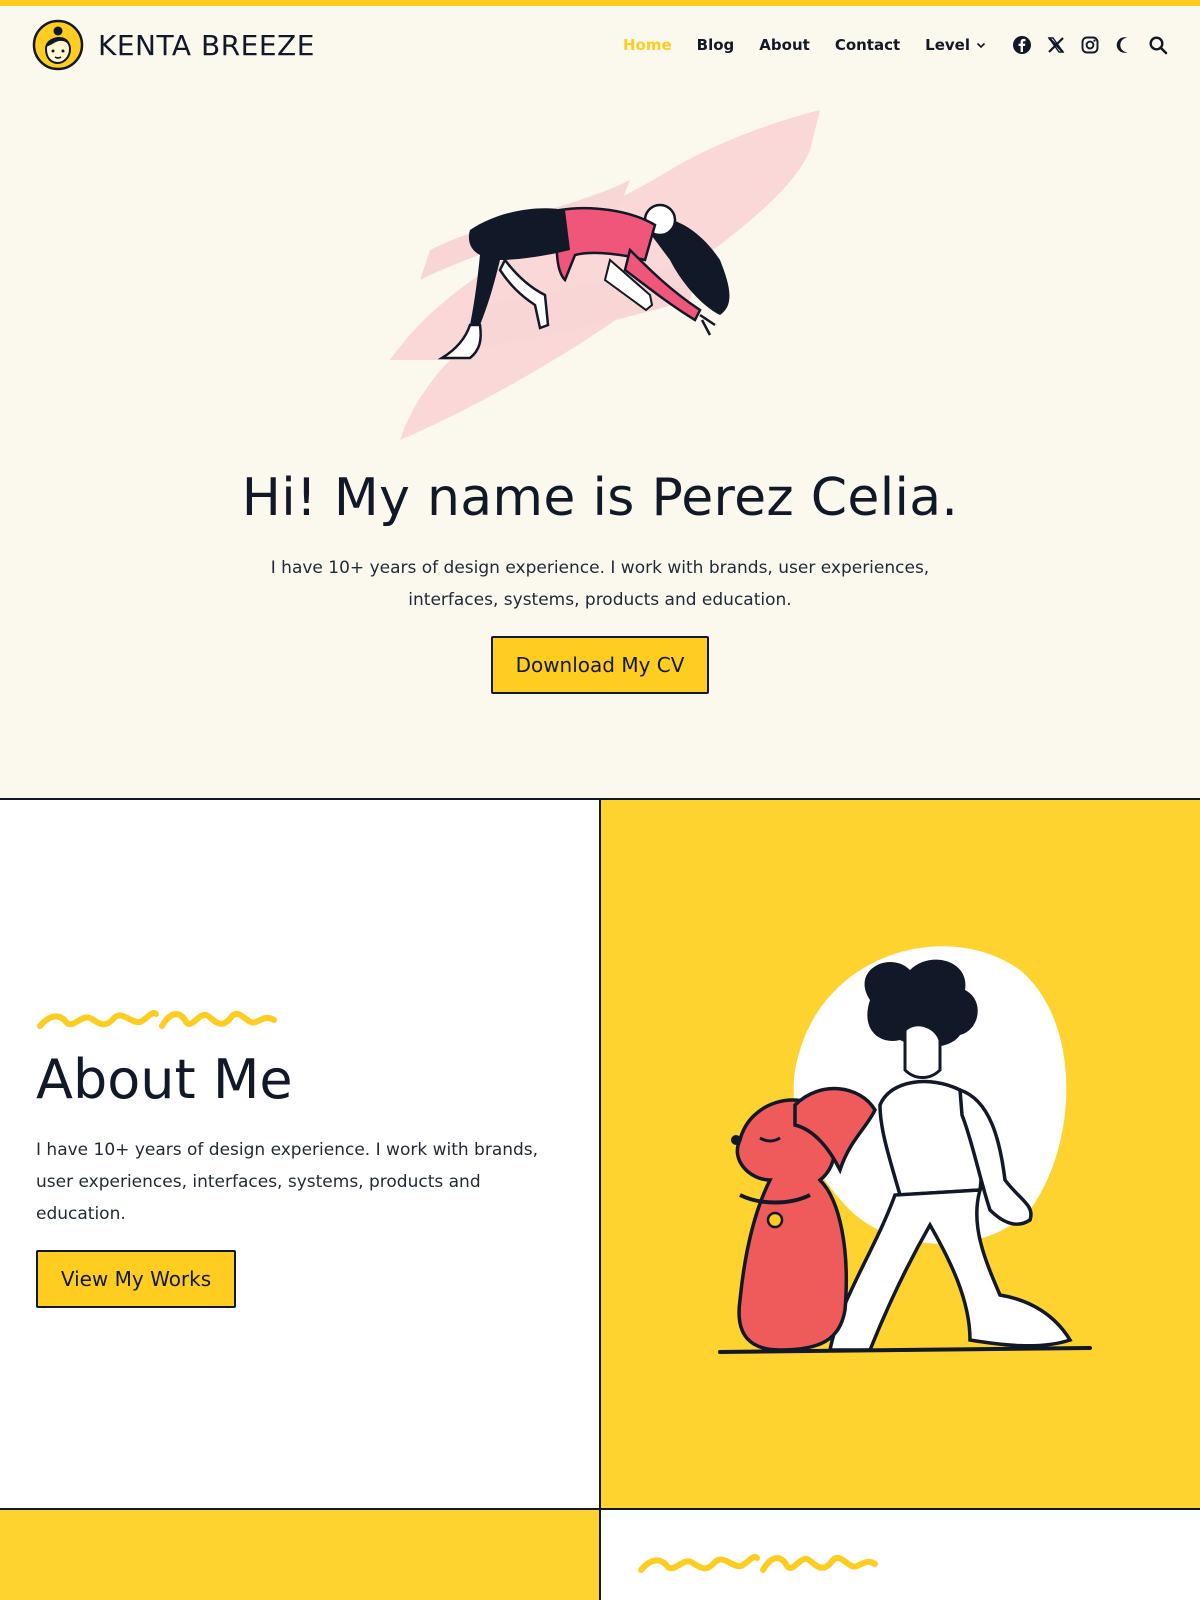 The height and width of the screenshot is (1600, 1200). What do you see at coordinates (716, 45) in the screenshot?
I see `nav-item-blog: Blog` at bounding box center [716, 45].